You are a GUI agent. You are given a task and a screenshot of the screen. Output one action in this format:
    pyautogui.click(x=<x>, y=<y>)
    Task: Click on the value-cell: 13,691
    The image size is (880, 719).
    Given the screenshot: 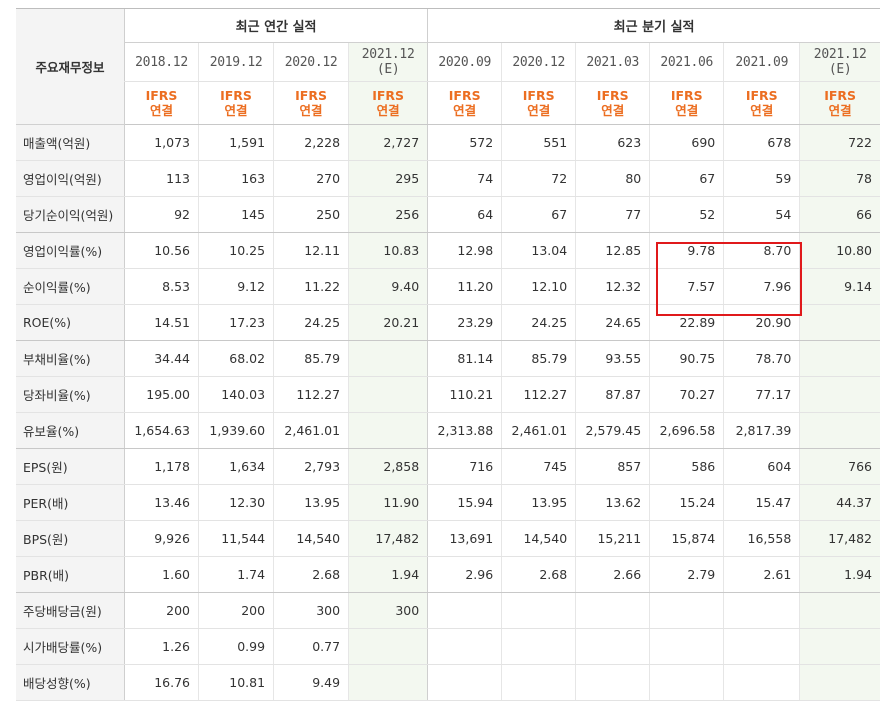 What is the action you would take?
    pyautogui.click(x=464, y=538)
    